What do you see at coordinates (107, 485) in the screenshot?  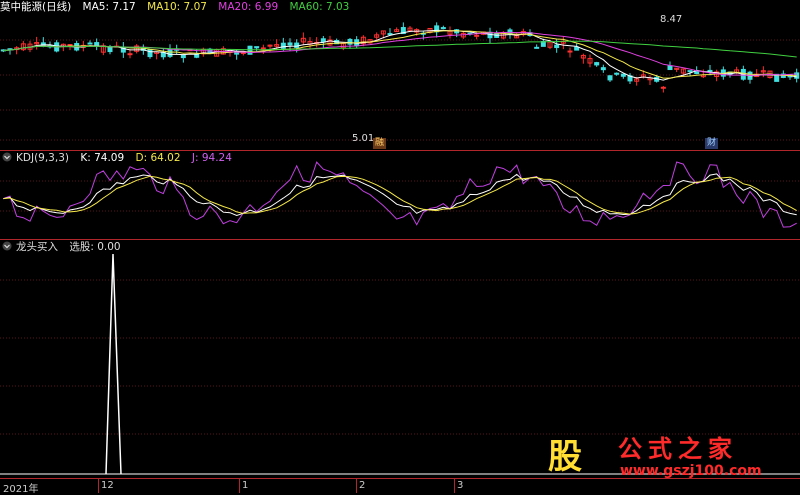 I see `axis-label-dec: 12` at bounding box center [107, 485].